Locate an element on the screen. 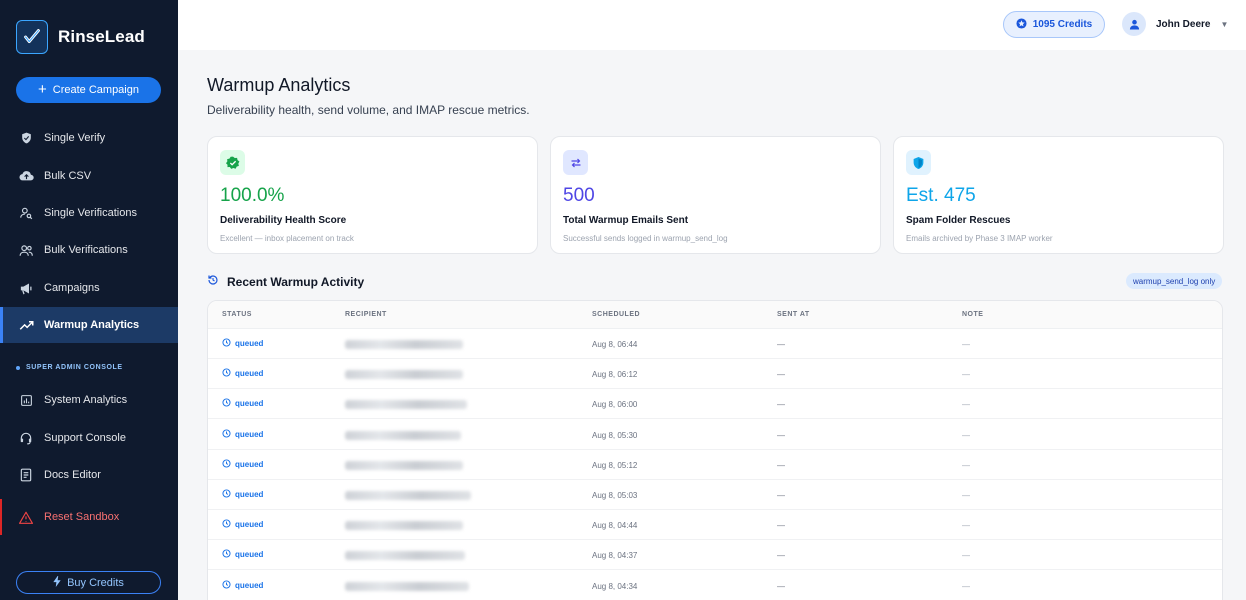 The image size is (1246, 600). metric-label: Total Warmup Emails Sent is located at coordinates (626, 220).